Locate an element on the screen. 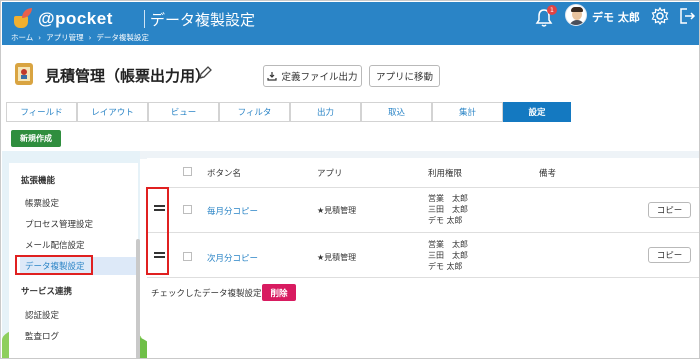  column-header-permissions: 利用権限 is located at coordinates (445, 174).